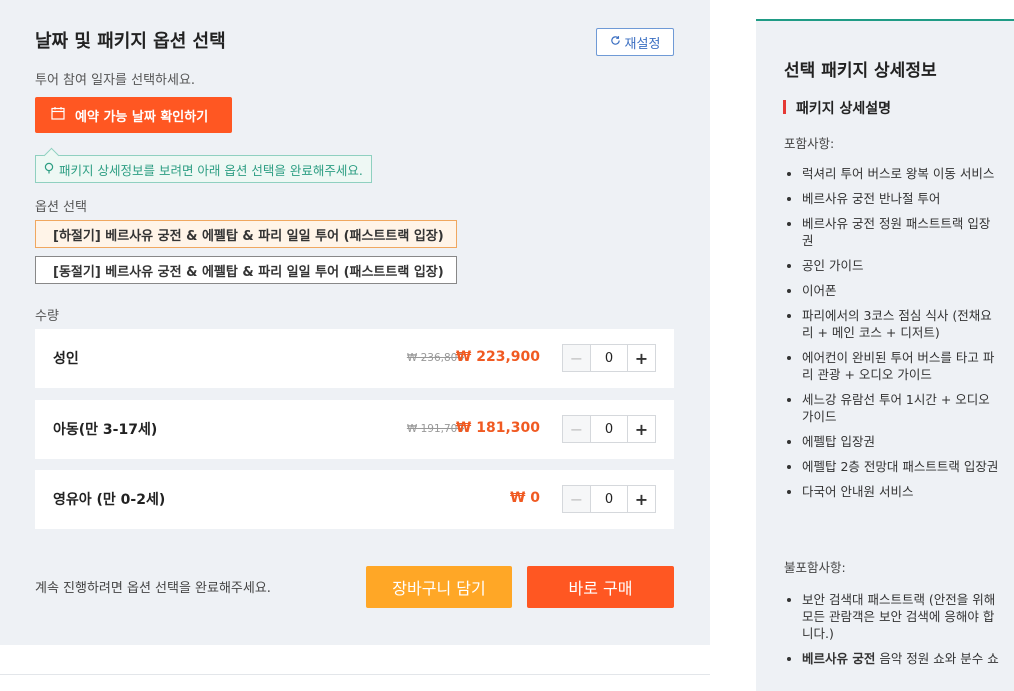 The height and width of the screenshot is (691, 1014). What do you see at coordinates (49, 169) in the screenshot?
I see `info-bulb-icon` at bounding box center [49, 169].